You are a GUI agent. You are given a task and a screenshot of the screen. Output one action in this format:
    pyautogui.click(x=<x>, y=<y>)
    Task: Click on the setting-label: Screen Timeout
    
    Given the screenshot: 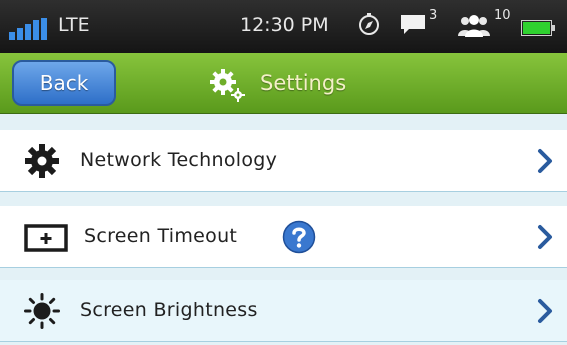 What is the action you would take?
    pyautogui.click(x=161, y=236)
    